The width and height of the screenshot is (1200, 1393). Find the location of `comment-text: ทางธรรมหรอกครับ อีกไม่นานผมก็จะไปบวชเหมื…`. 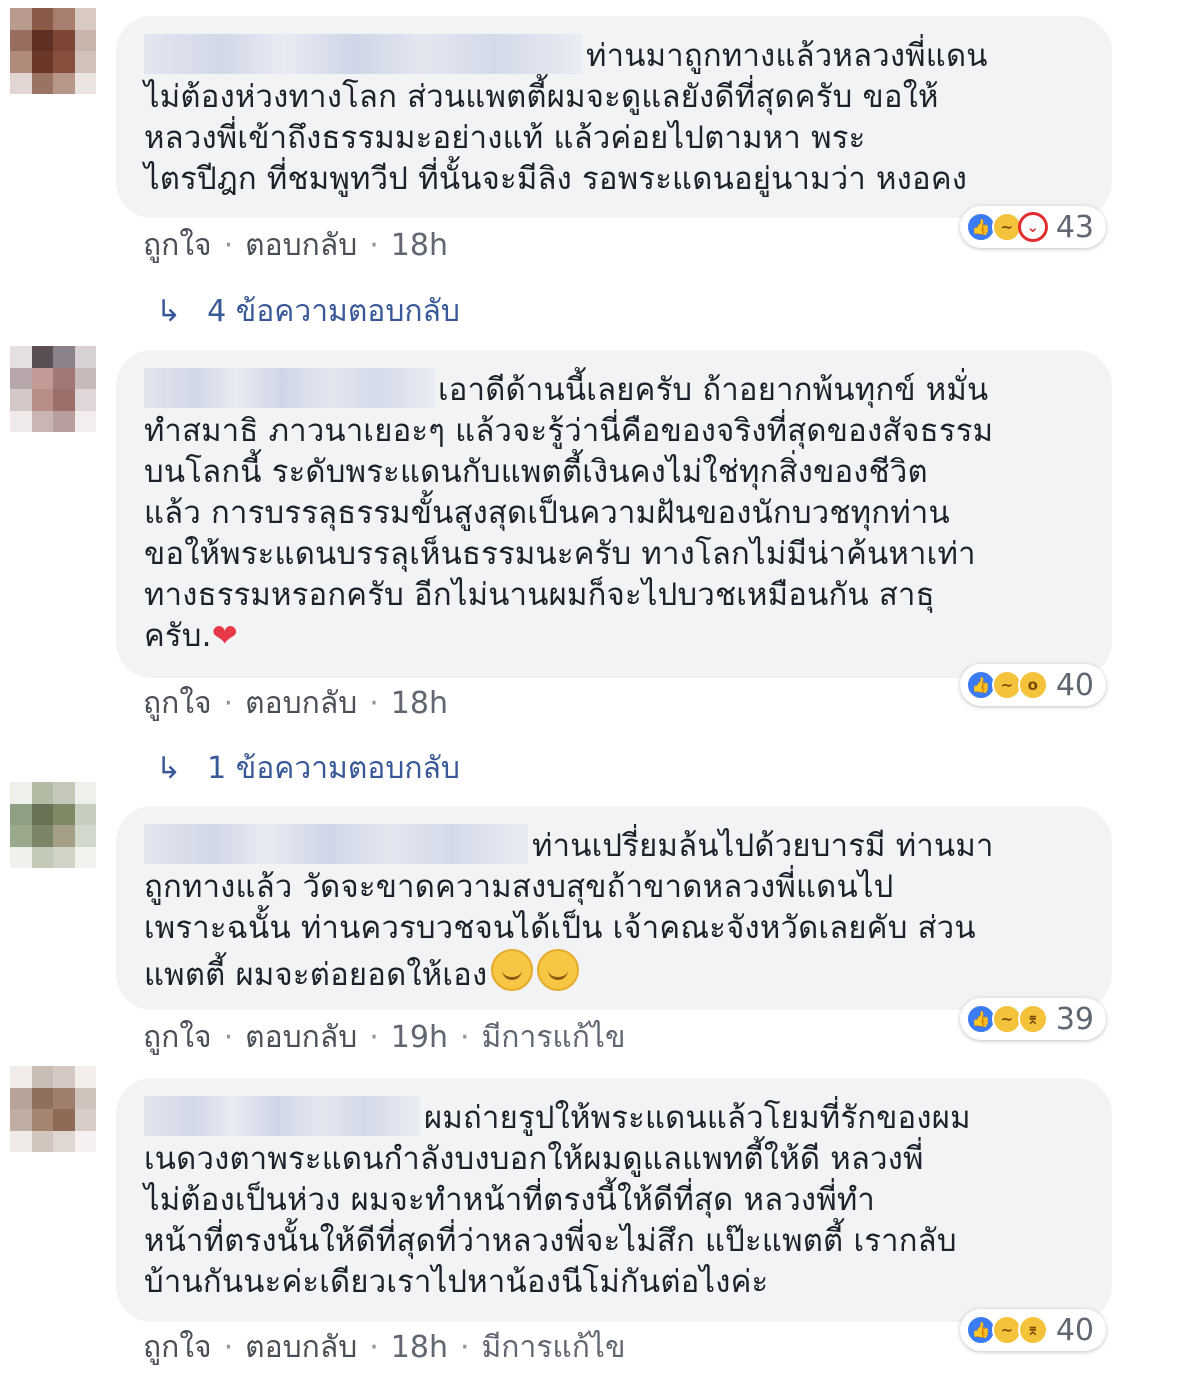

comment-text: ทางธรรมหรอกครับ อีกไม่นานผมก็จะไปบวชเหมื… is located at coordinates (539, 595).